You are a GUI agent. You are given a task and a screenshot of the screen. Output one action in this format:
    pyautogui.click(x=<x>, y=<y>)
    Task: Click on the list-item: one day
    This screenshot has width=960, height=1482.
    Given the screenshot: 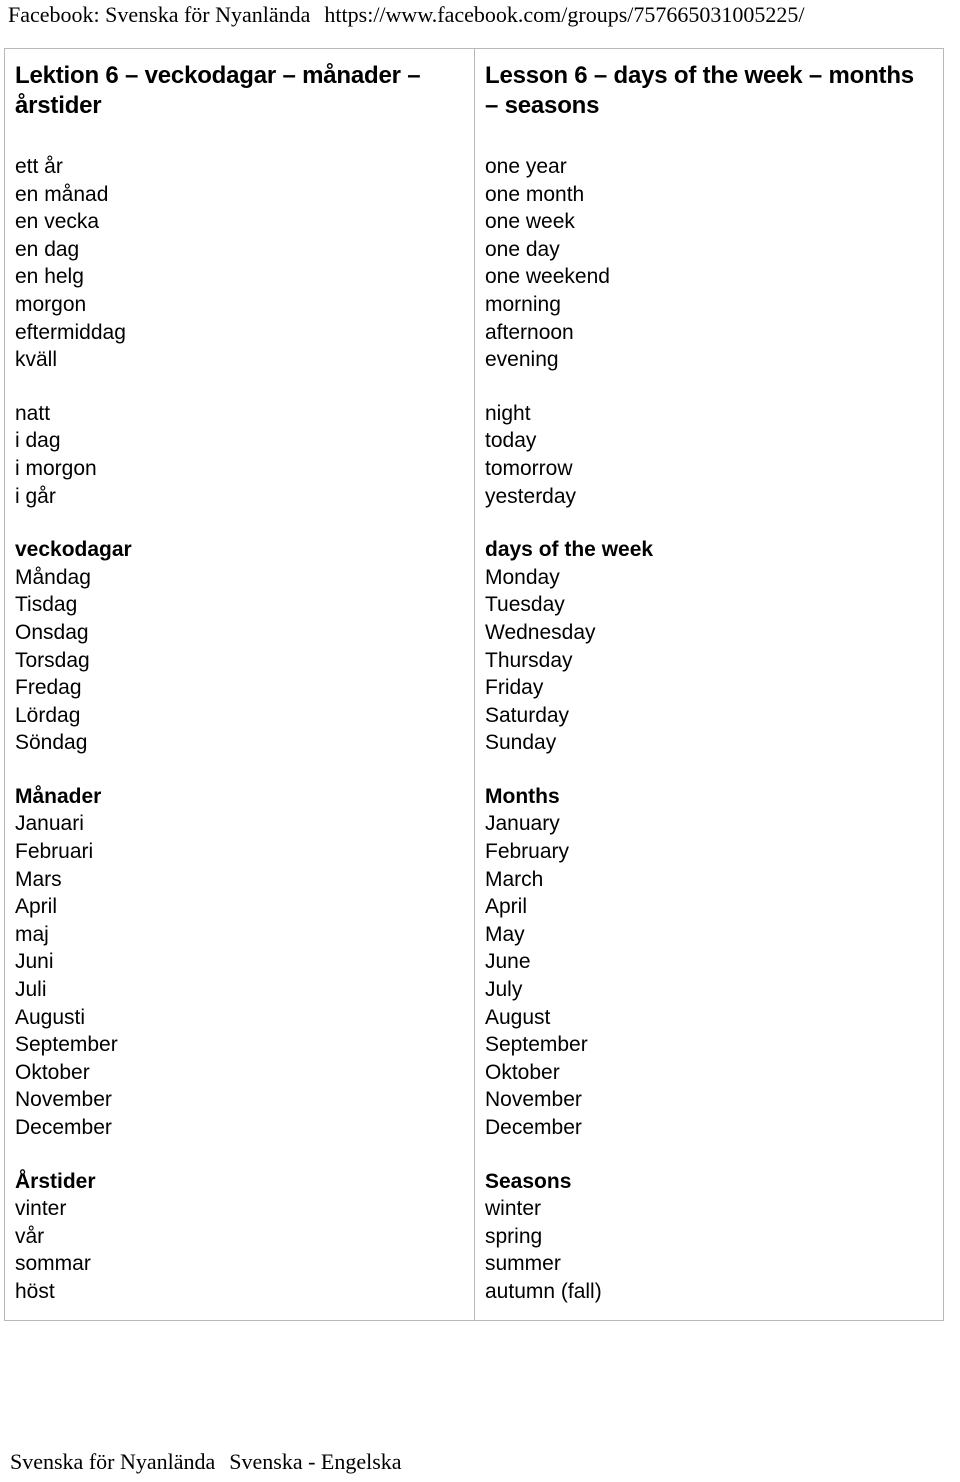 What is the action you would take?
    pyautogui.click(x=522, y=249)
    